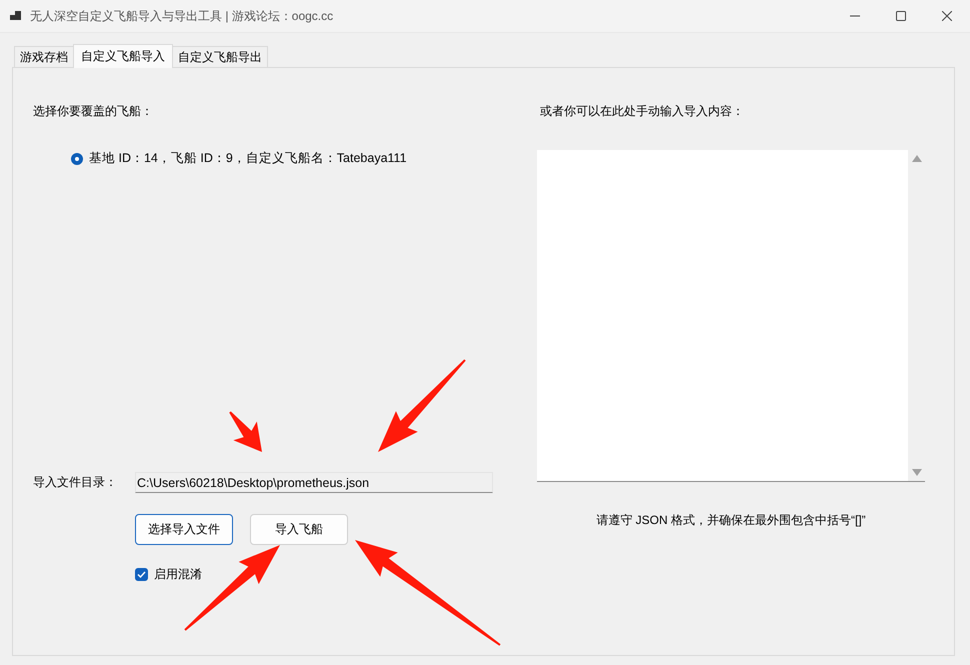  Describe the element at coordinates (314, 482) in the screenshot. I see `path-field: C:\Users\60218\Desktop\prometheus.json` at that location.